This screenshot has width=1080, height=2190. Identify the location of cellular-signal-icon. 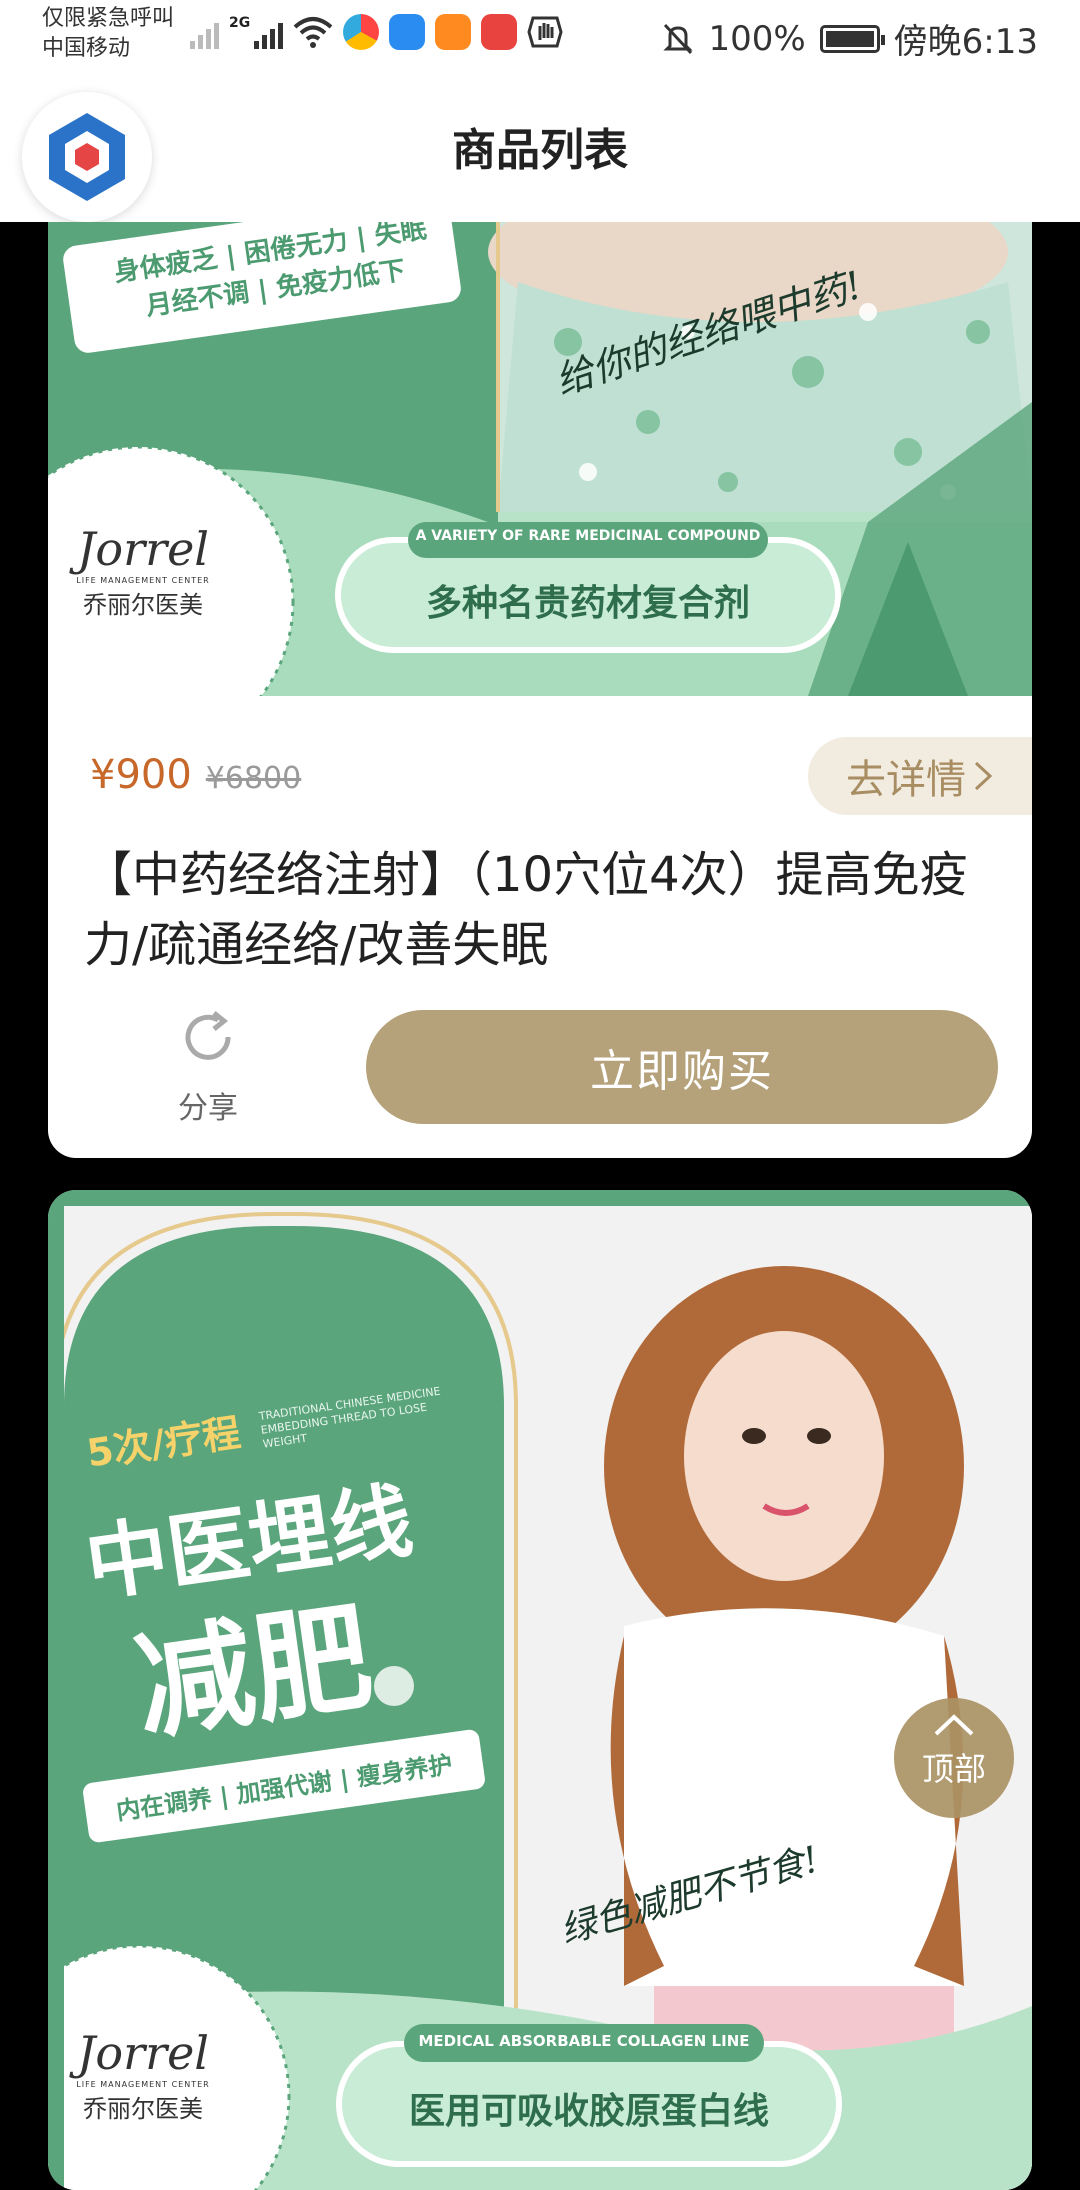
(269, 32).